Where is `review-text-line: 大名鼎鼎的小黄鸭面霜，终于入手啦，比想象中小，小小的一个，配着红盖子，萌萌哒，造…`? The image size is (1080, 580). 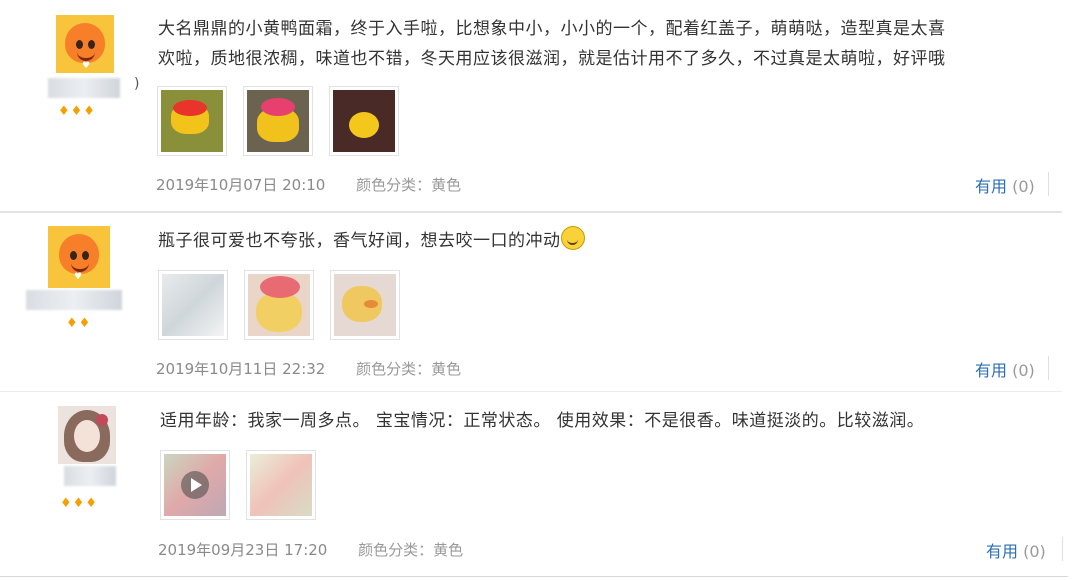
review-text-line: 大名鼎鼎的小黄鸭面霜，终于入手啦，比想象中小，小小的一个，配着红盖子，萌萌哒，造… is located at coordinates (552, 29).